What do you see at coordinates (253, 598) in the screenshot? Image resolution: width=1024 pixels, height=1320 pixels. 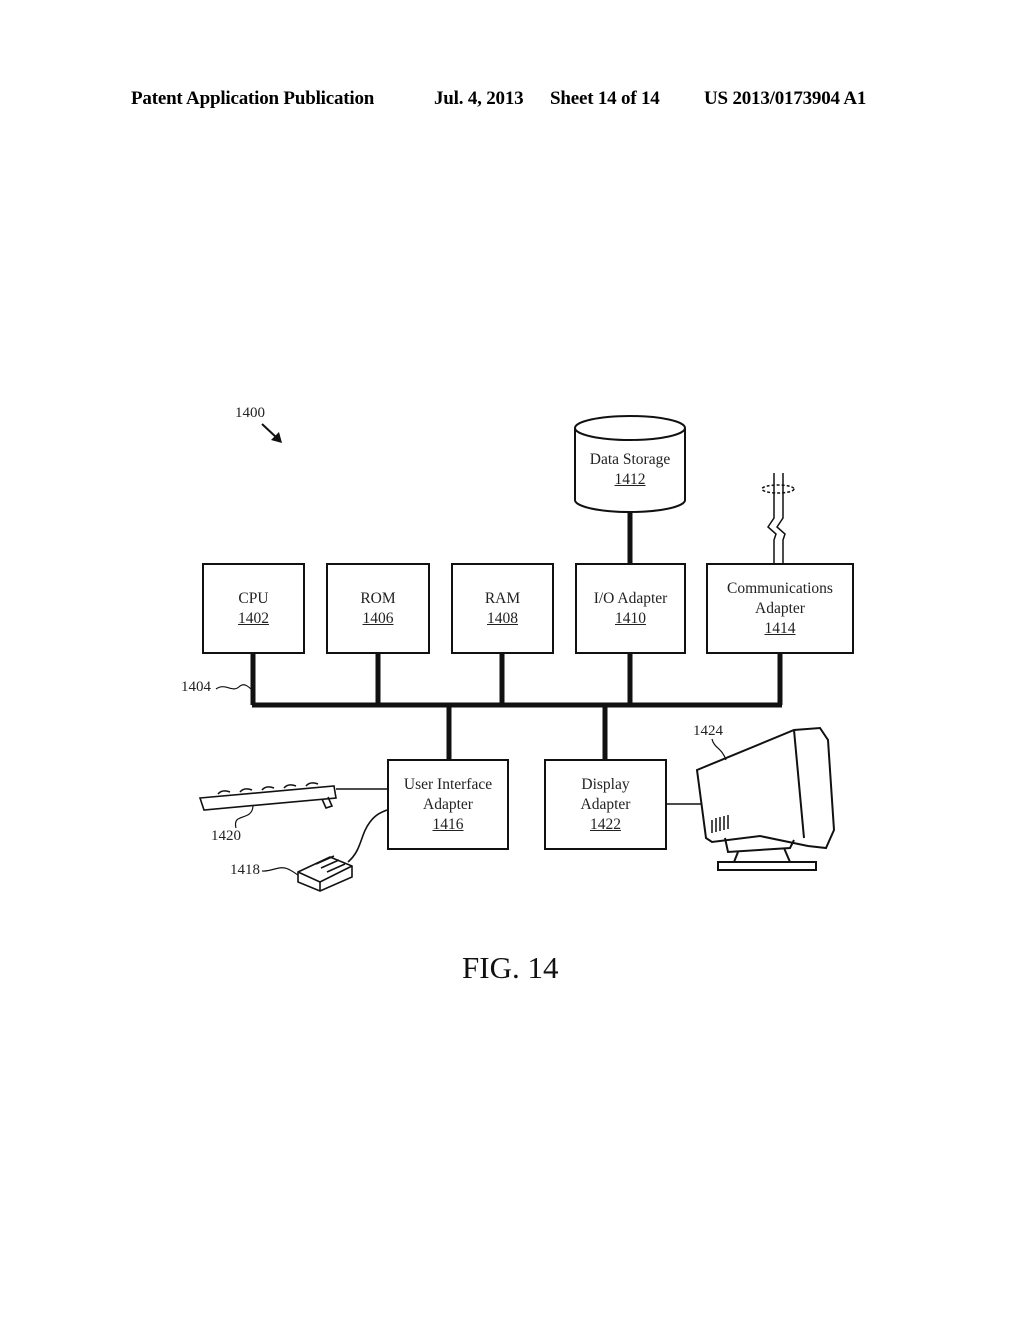 I see `cpu-label: CPU` at bounding box center [253, 598].